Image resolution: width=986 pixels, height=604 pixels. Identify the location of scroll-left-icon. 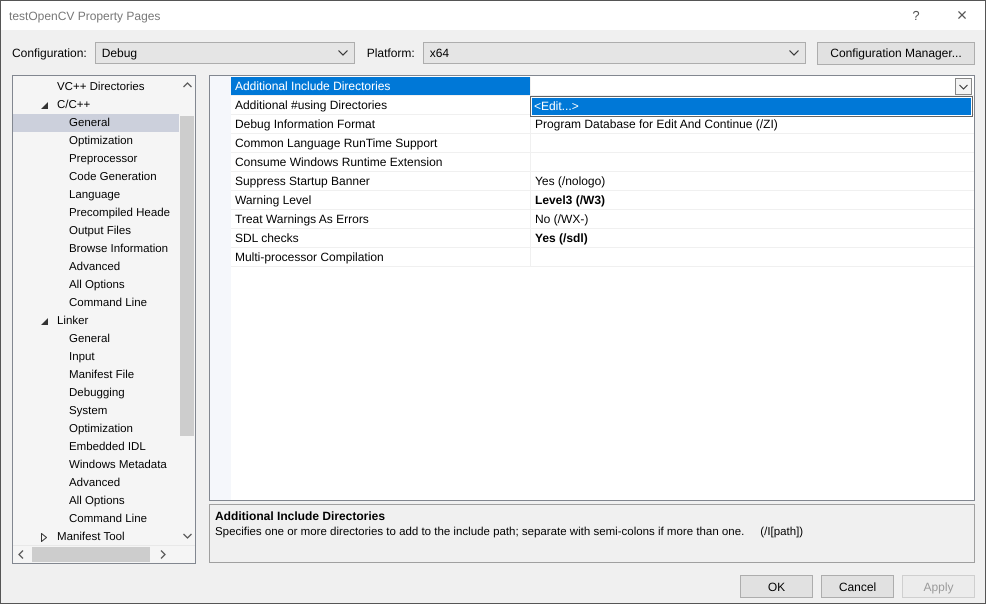
(21, 554).